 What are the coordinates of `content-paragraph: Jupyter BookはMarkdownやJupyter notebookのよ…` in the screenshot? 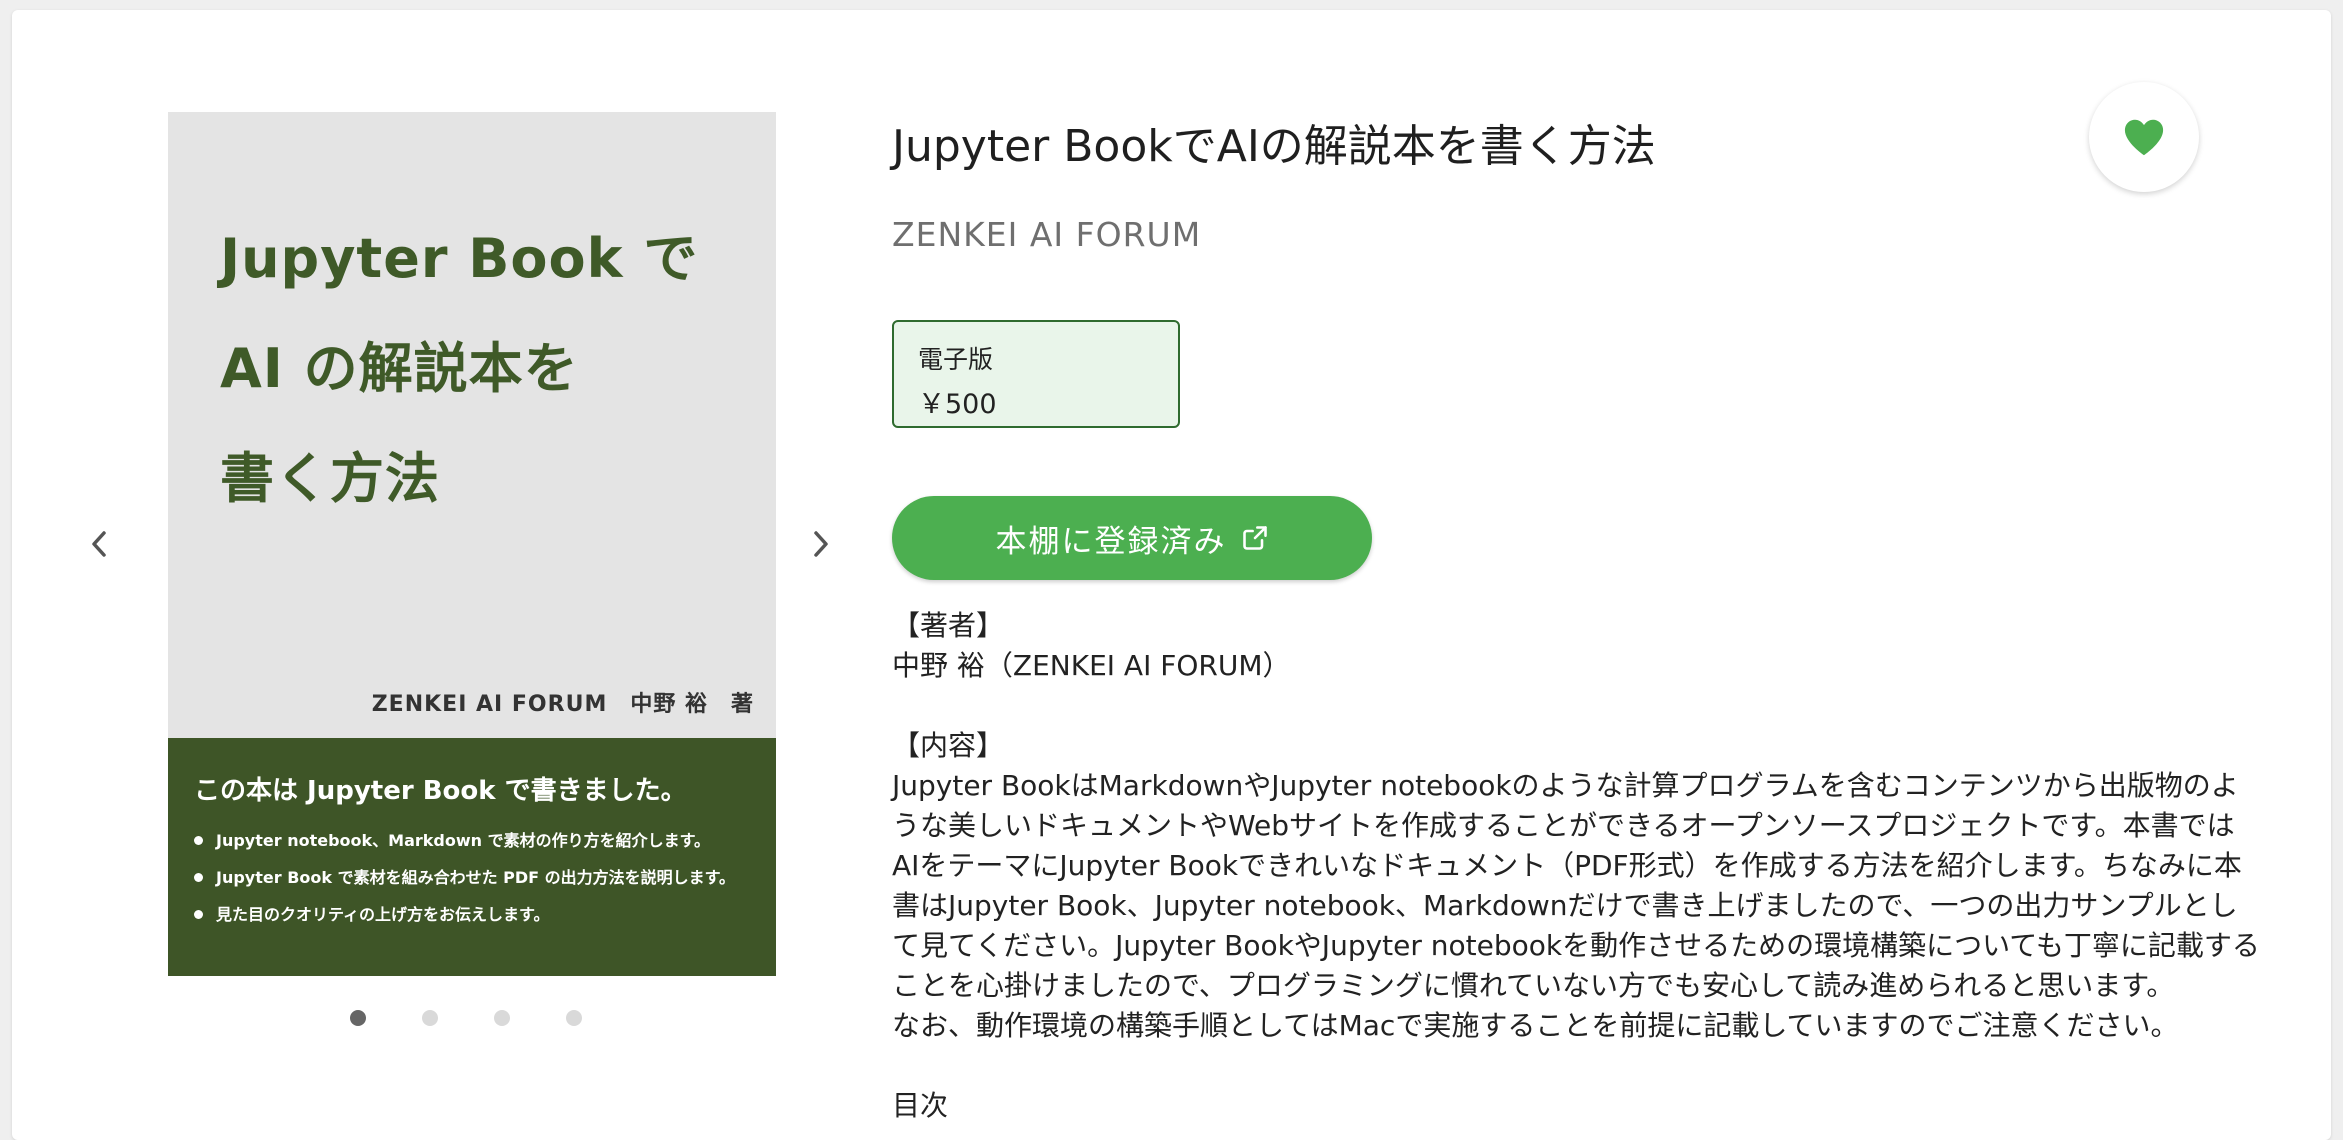 It's located at (1576, 885).